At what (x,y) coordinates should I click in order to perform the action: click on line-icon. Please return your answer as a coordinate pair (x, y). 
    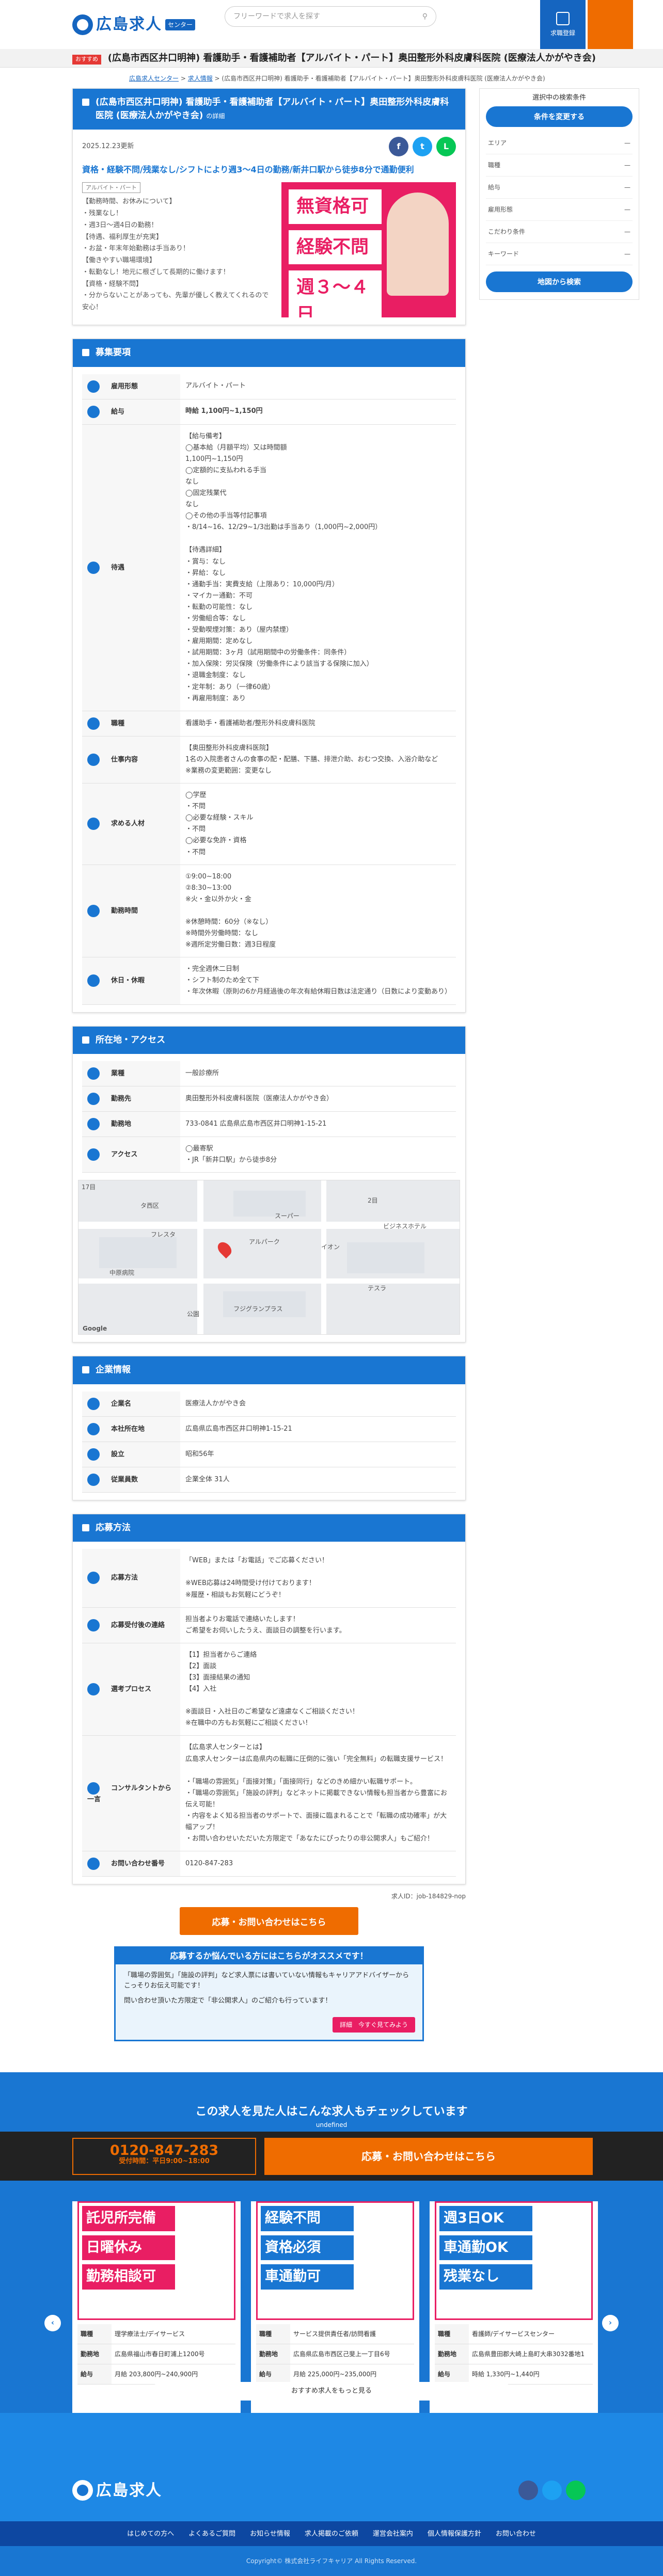
    Looking at the image, I should click on (576, 2491).